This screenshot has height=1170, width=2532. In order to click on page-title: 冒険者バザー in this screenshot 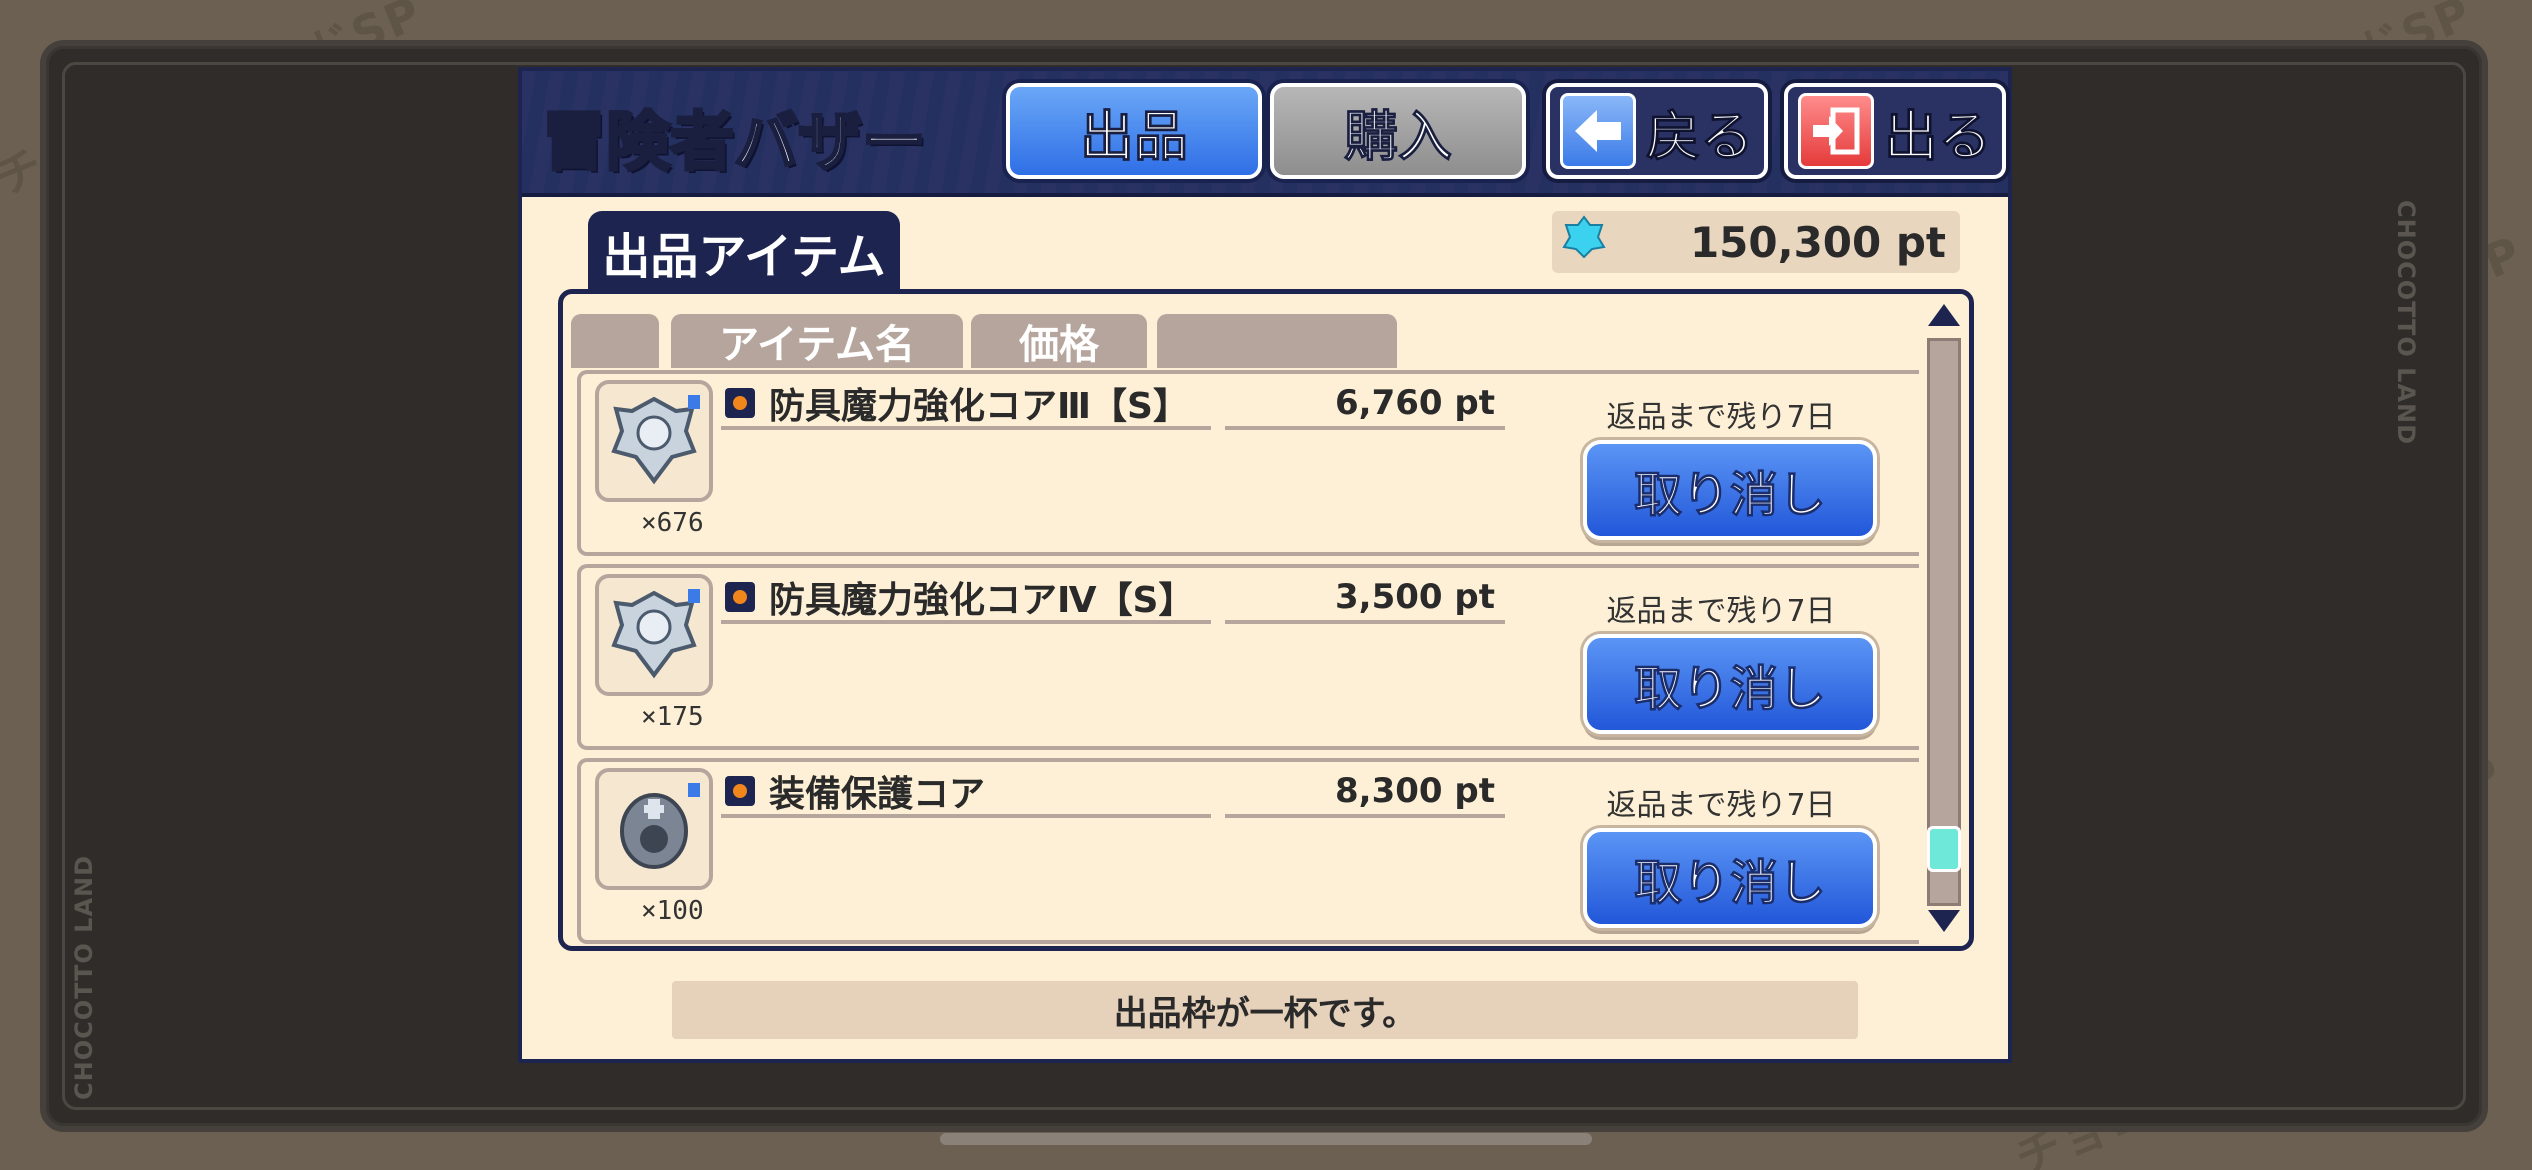, I will do `click(734, 143)`.